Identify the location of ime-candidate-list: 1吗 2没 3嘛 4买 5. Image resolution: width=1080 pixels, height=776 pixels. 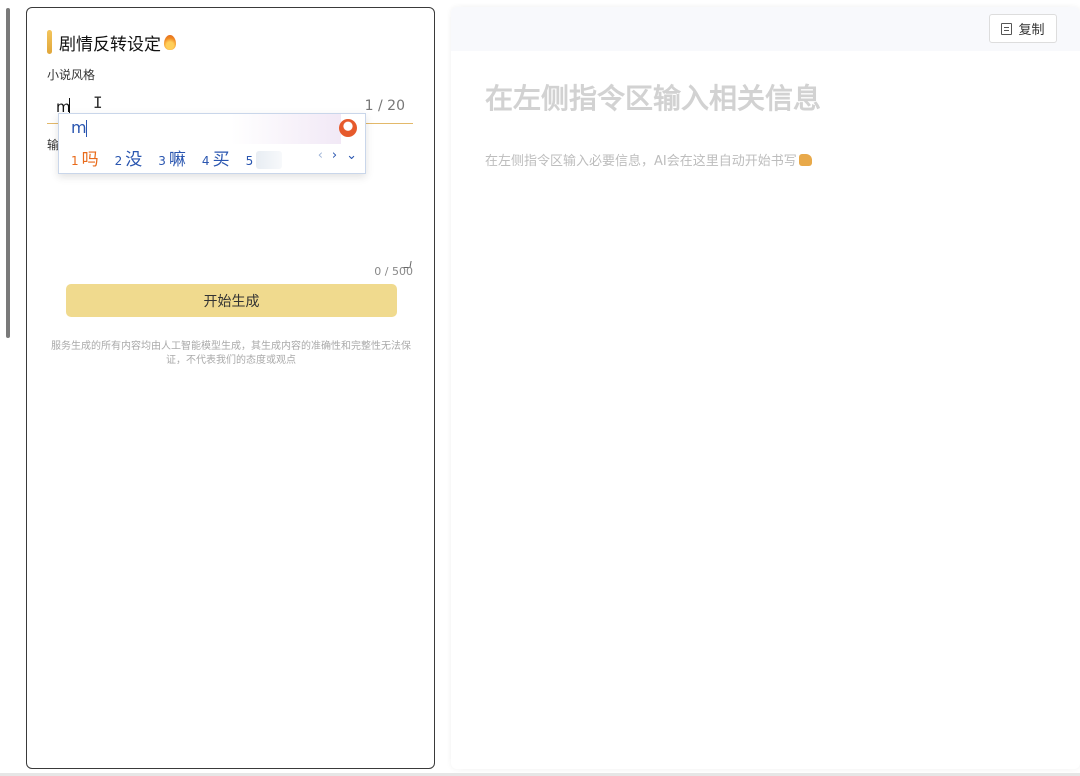
(177, 157).